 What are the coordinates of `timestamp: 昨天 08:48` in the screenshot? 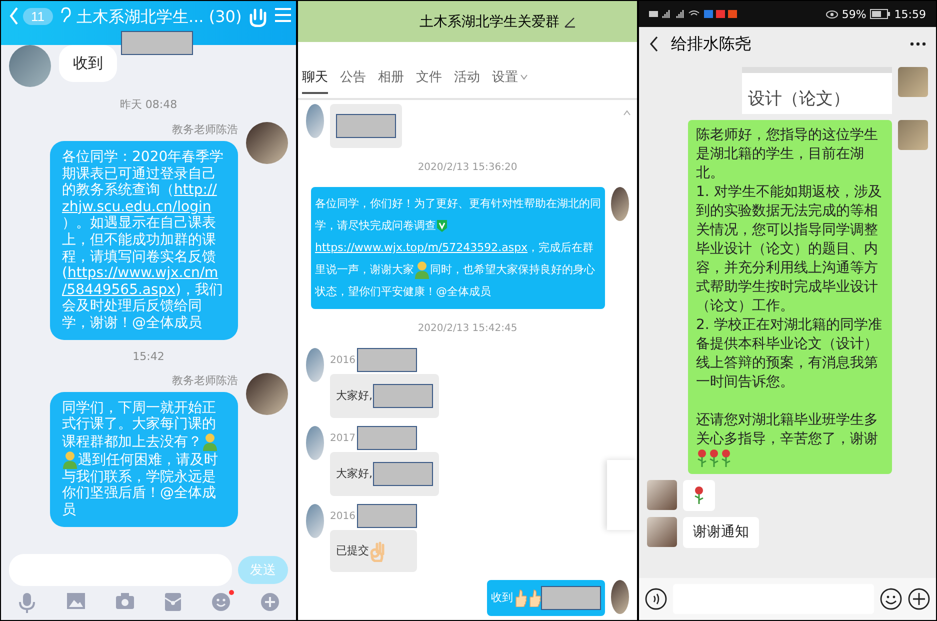 It's located at (148, 104).